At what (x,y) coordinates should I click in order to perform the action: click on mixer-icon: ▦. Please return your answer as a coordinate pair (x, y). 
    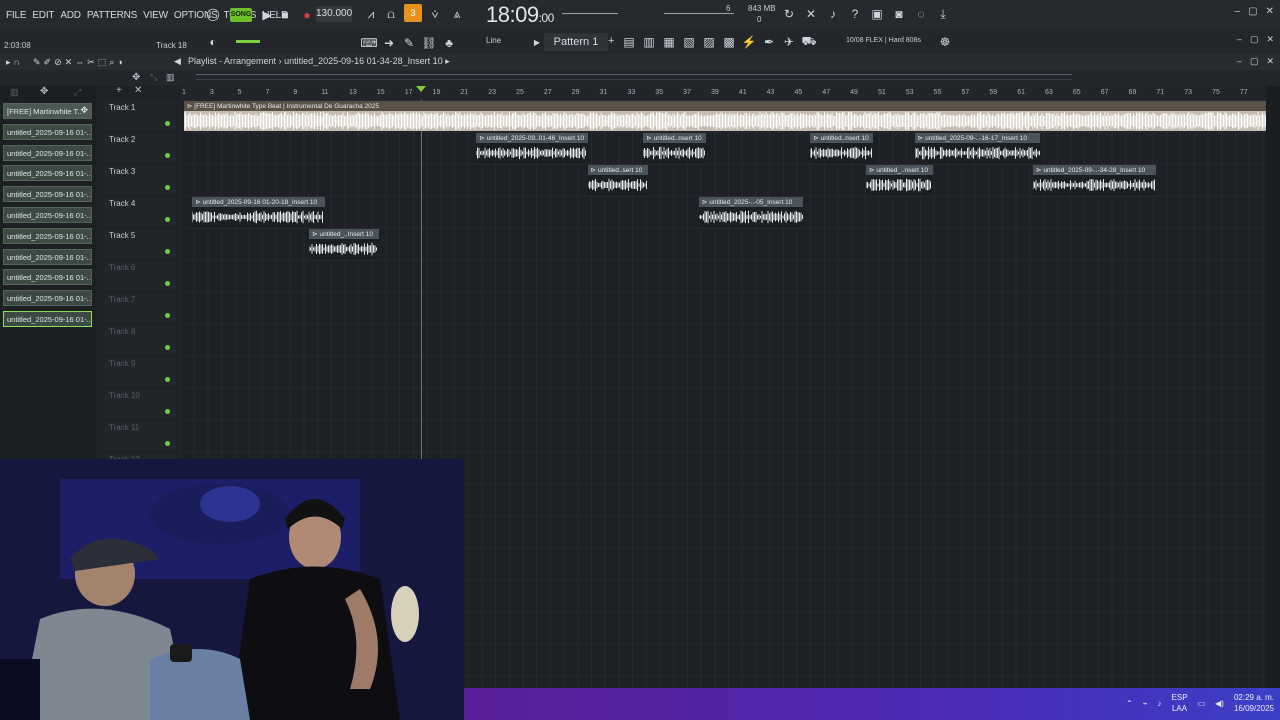
    Looking at the image, I should click on (669, 42).